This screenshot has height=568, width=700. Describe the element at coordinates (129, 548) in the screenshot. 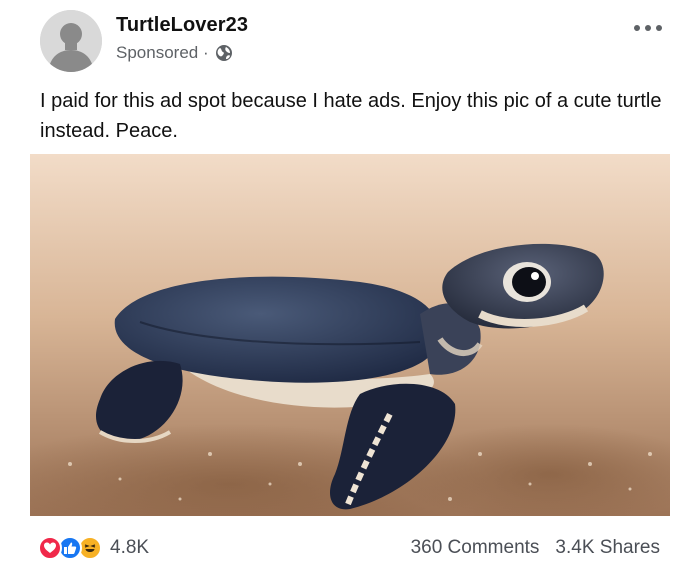

I see `reaction-count: 4.8K` at that location.